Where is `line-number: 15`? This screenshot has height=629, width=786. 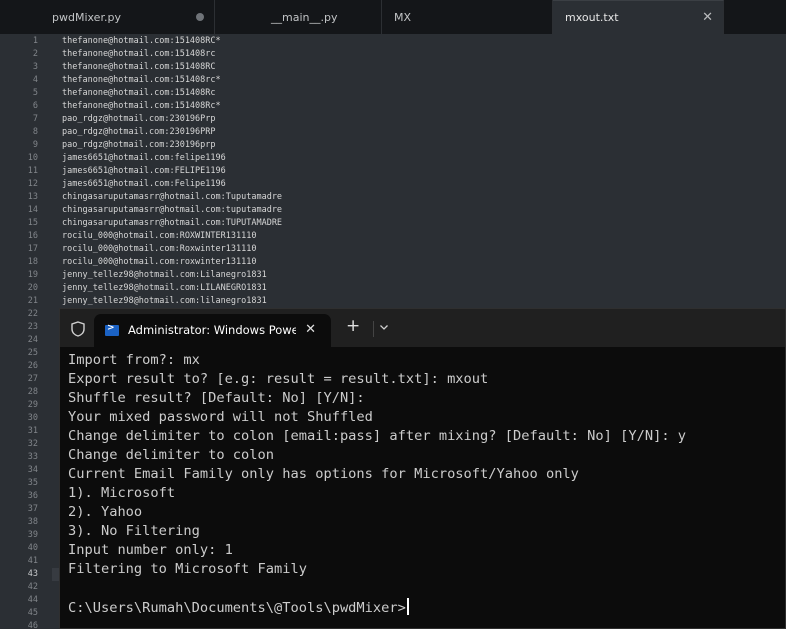 line-number: 15 is located at coordinates (32, 223).